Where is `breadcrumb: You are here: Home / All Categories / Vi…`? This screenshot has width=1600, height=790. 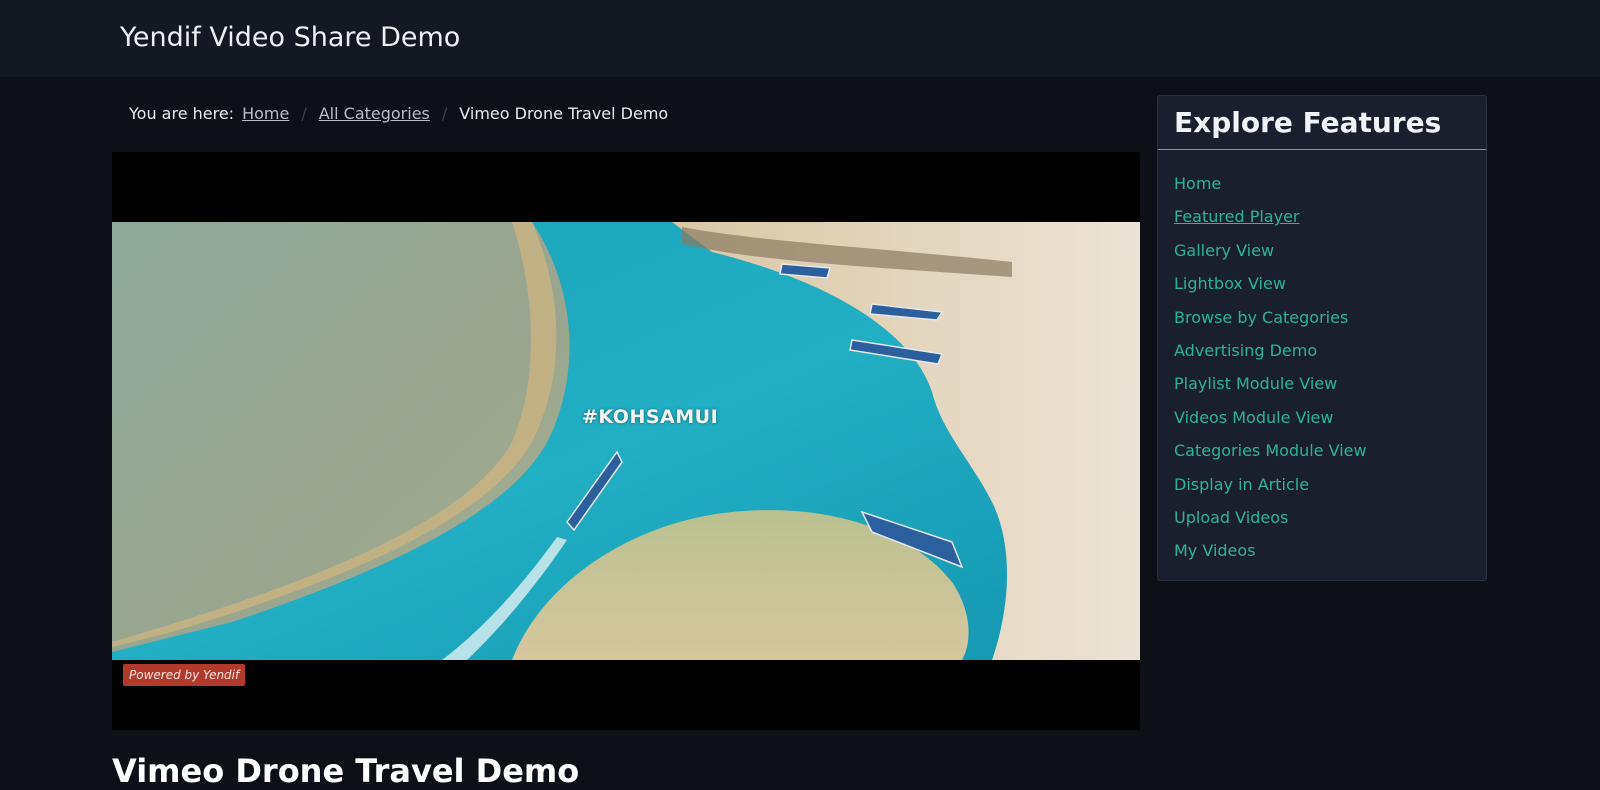
breadcrumb: You are here: Home / All Categories / Vi… is located at coordinates (398, 113).